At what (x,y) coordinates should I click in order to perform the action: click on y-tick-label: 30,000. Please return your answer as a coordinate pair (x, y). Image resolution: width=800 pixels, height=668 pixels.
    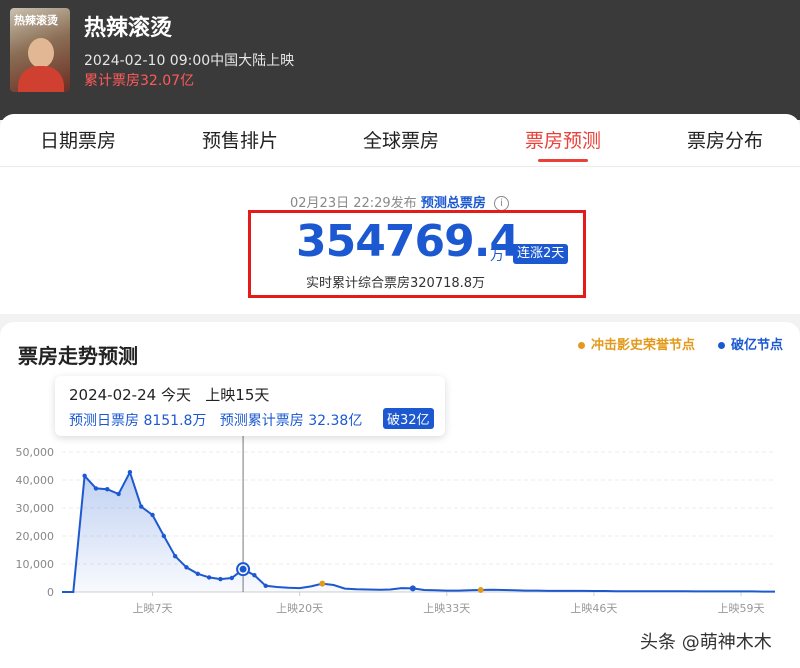
    Looking at the image, I should click on (35, 508).